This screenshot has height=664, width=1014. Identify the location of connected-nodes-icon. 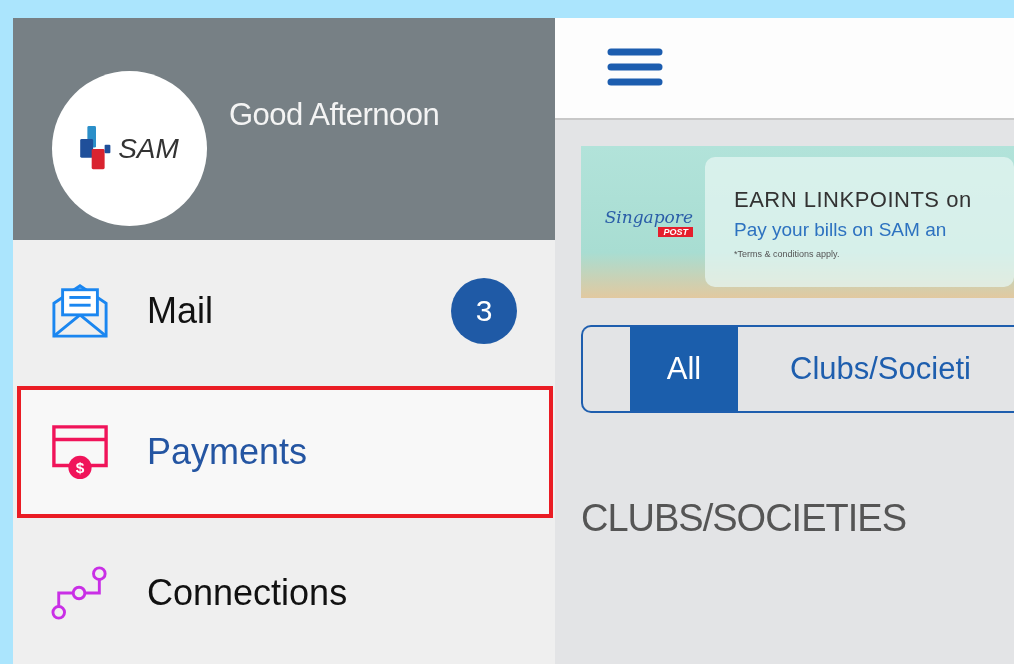
(80, 593).